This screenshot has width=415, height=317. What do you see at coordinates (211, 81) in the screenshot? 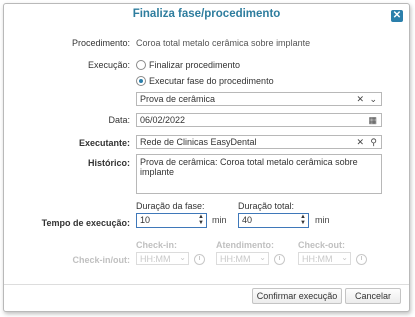
I see `radio-executar-fase-label: Executar fase do procedimento` at bounding box center [211, 81].